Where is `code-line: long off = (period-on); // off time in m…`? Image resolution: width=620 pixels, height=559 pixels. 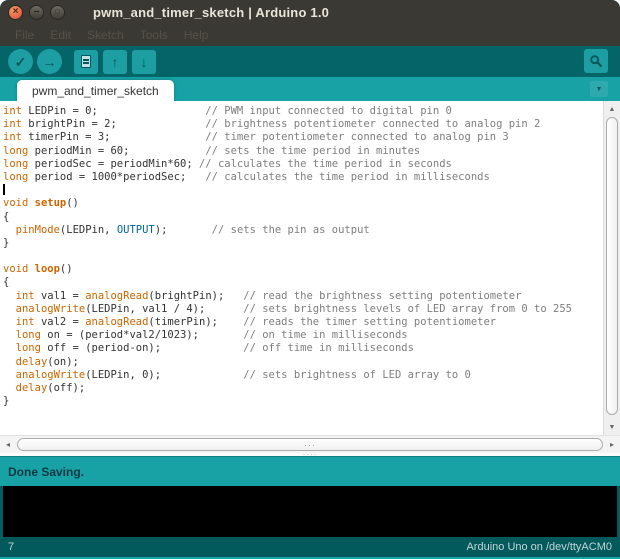 code-line: long off = (period-on); // off time in m… is located at coordinates (214, 348).